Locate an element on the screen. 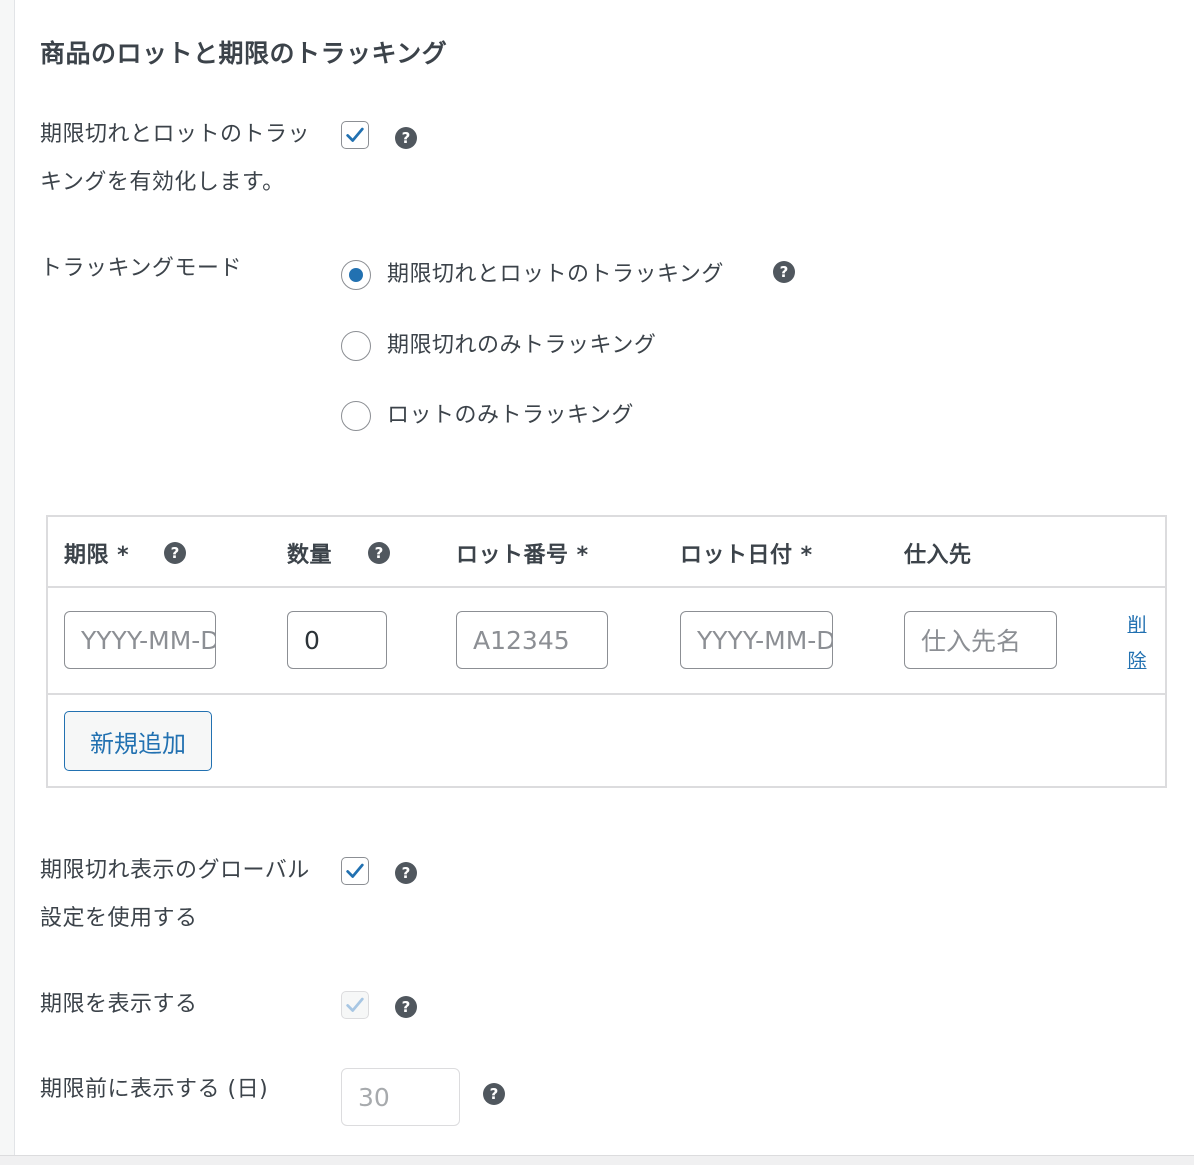 This screenshot has height=1165, width=1194. col-header-lot-date: ロット日付 * is located at coordinates (746, 555).